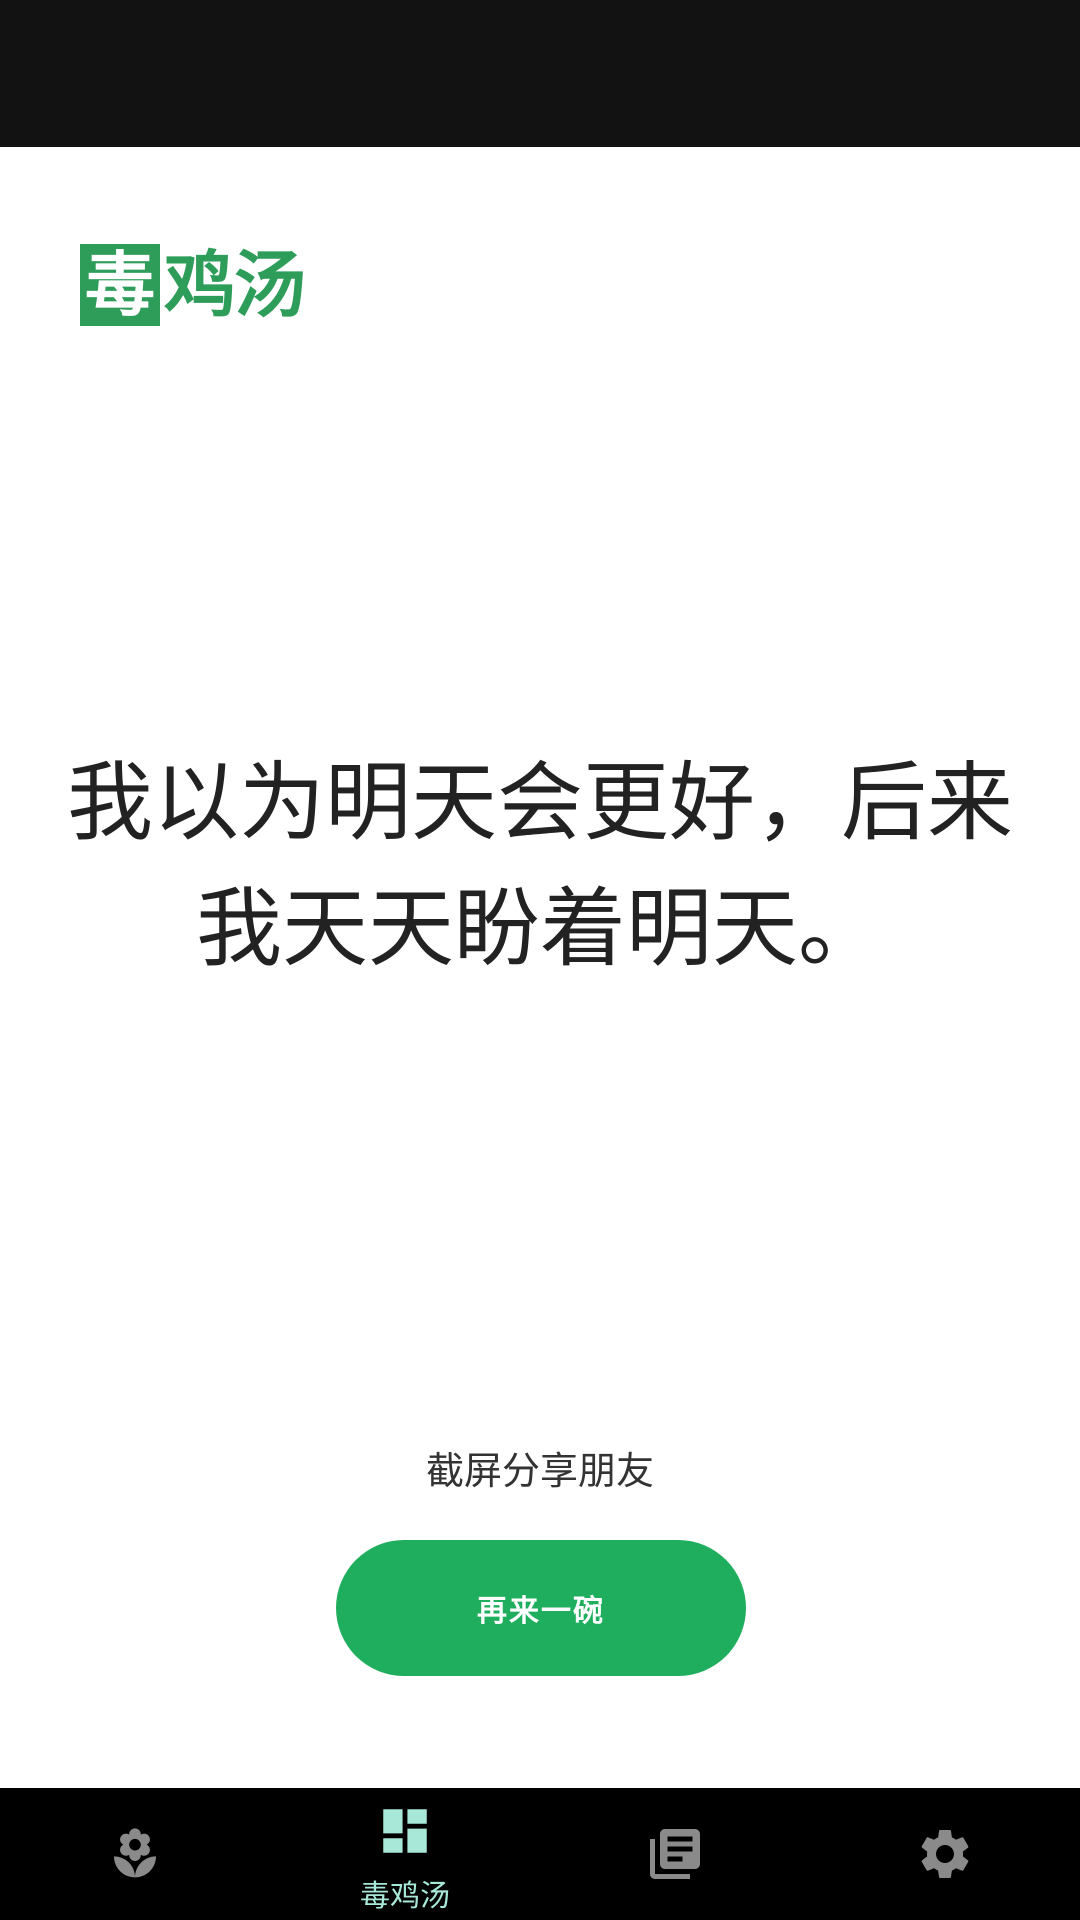 The height and width of the screenshot is (1920, 1080). Describe the element at coordinates (405, 1831) in the screenshot. I see `dashboard-icon` at that location.